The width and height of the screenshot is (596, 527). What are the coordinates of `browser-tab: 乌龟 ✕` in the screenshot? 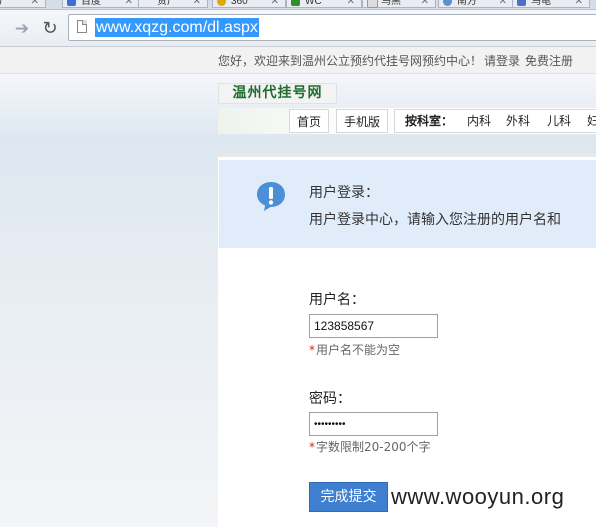 It's located at (551, 4).